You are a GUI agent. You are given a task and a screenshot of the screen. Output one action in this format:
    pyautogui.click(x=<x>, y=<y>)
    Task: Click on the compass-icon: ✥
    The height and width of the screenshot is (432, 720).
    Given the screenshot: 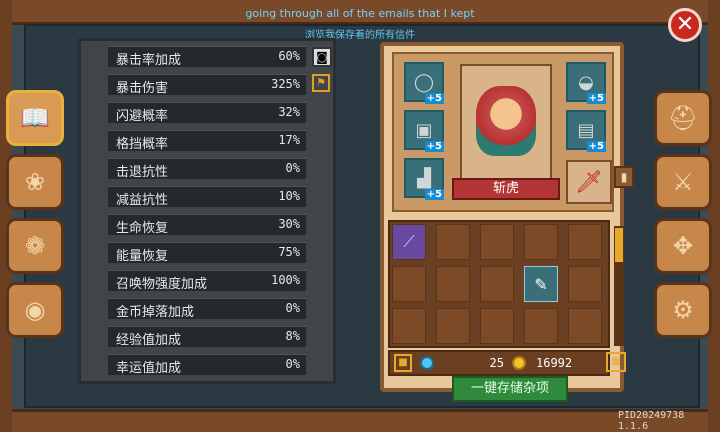 What is the action you would take?
    pyautogui.click(x=683, y=246)
    